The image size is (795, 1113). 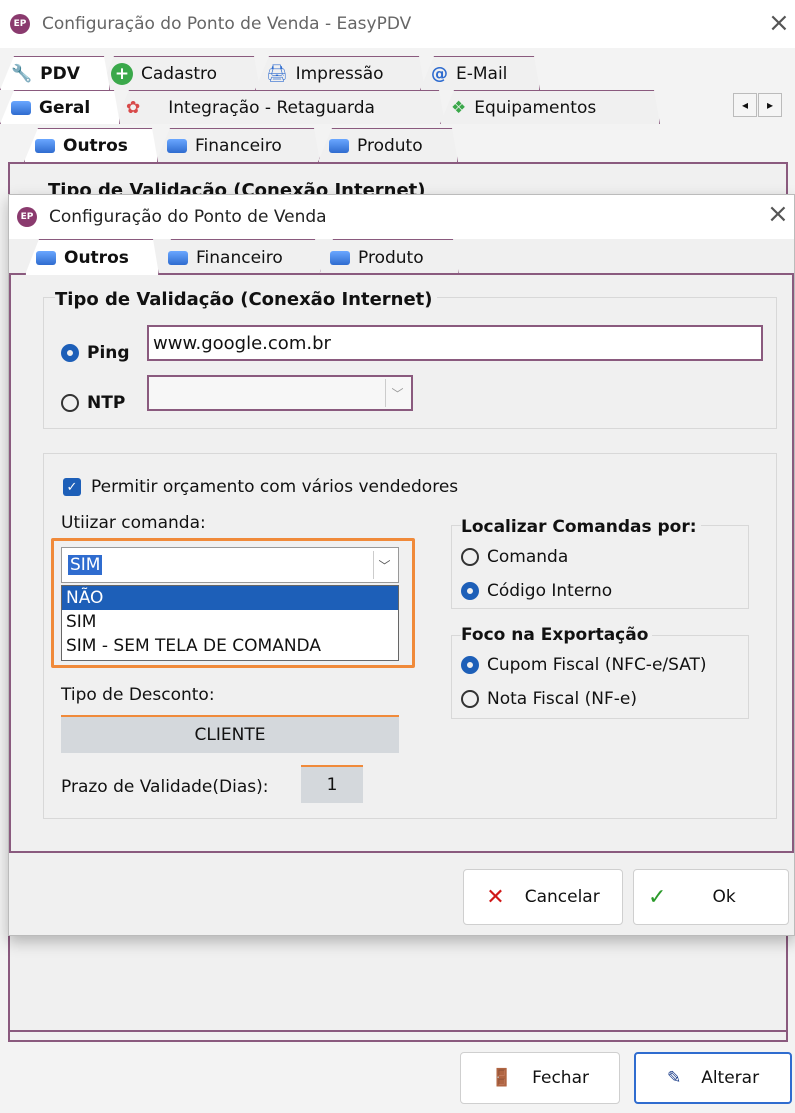 I want to click on desconto-label: Tipo de Desconto:, so click(x=138, y=695).